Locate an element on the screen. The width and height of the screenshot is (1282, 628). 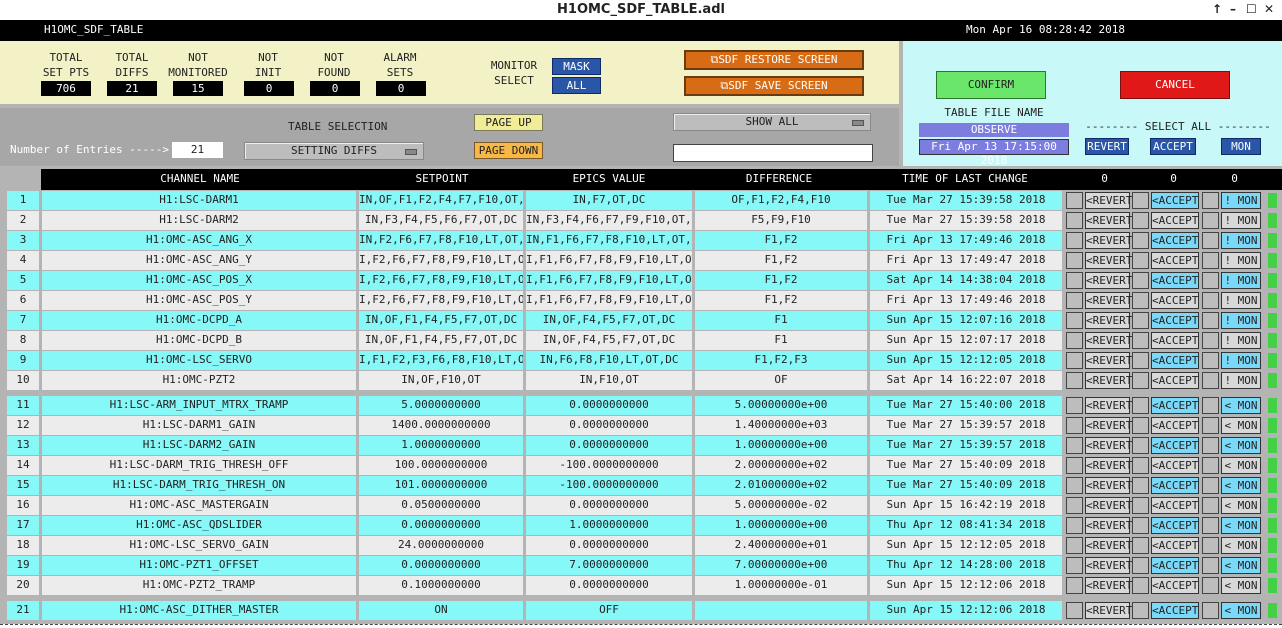
mask-button: MASK is located at coordinates (576, 66).